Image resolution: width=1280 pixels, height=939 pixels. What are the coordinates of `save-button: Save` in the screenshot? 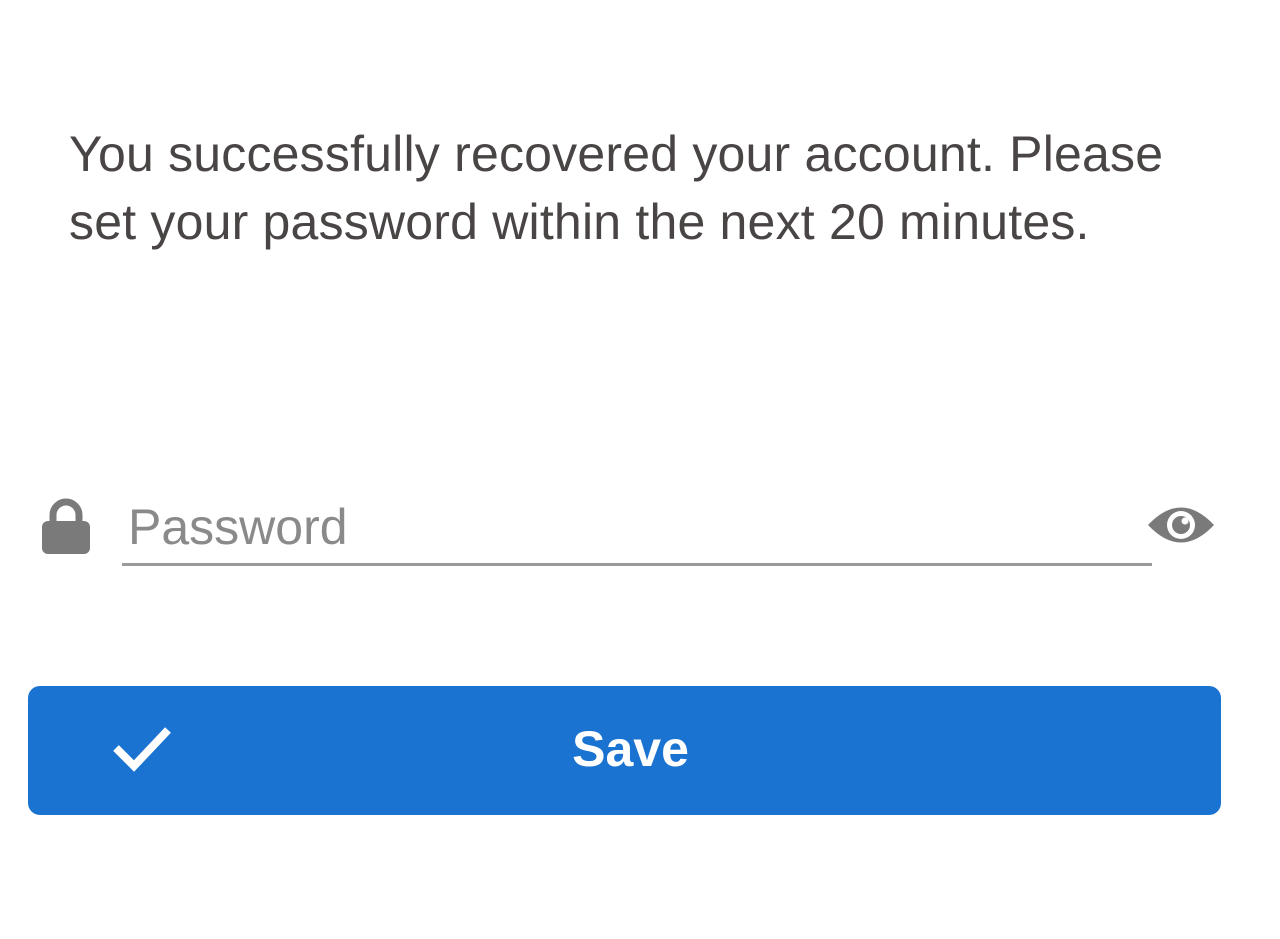 It's located at (624, 750).